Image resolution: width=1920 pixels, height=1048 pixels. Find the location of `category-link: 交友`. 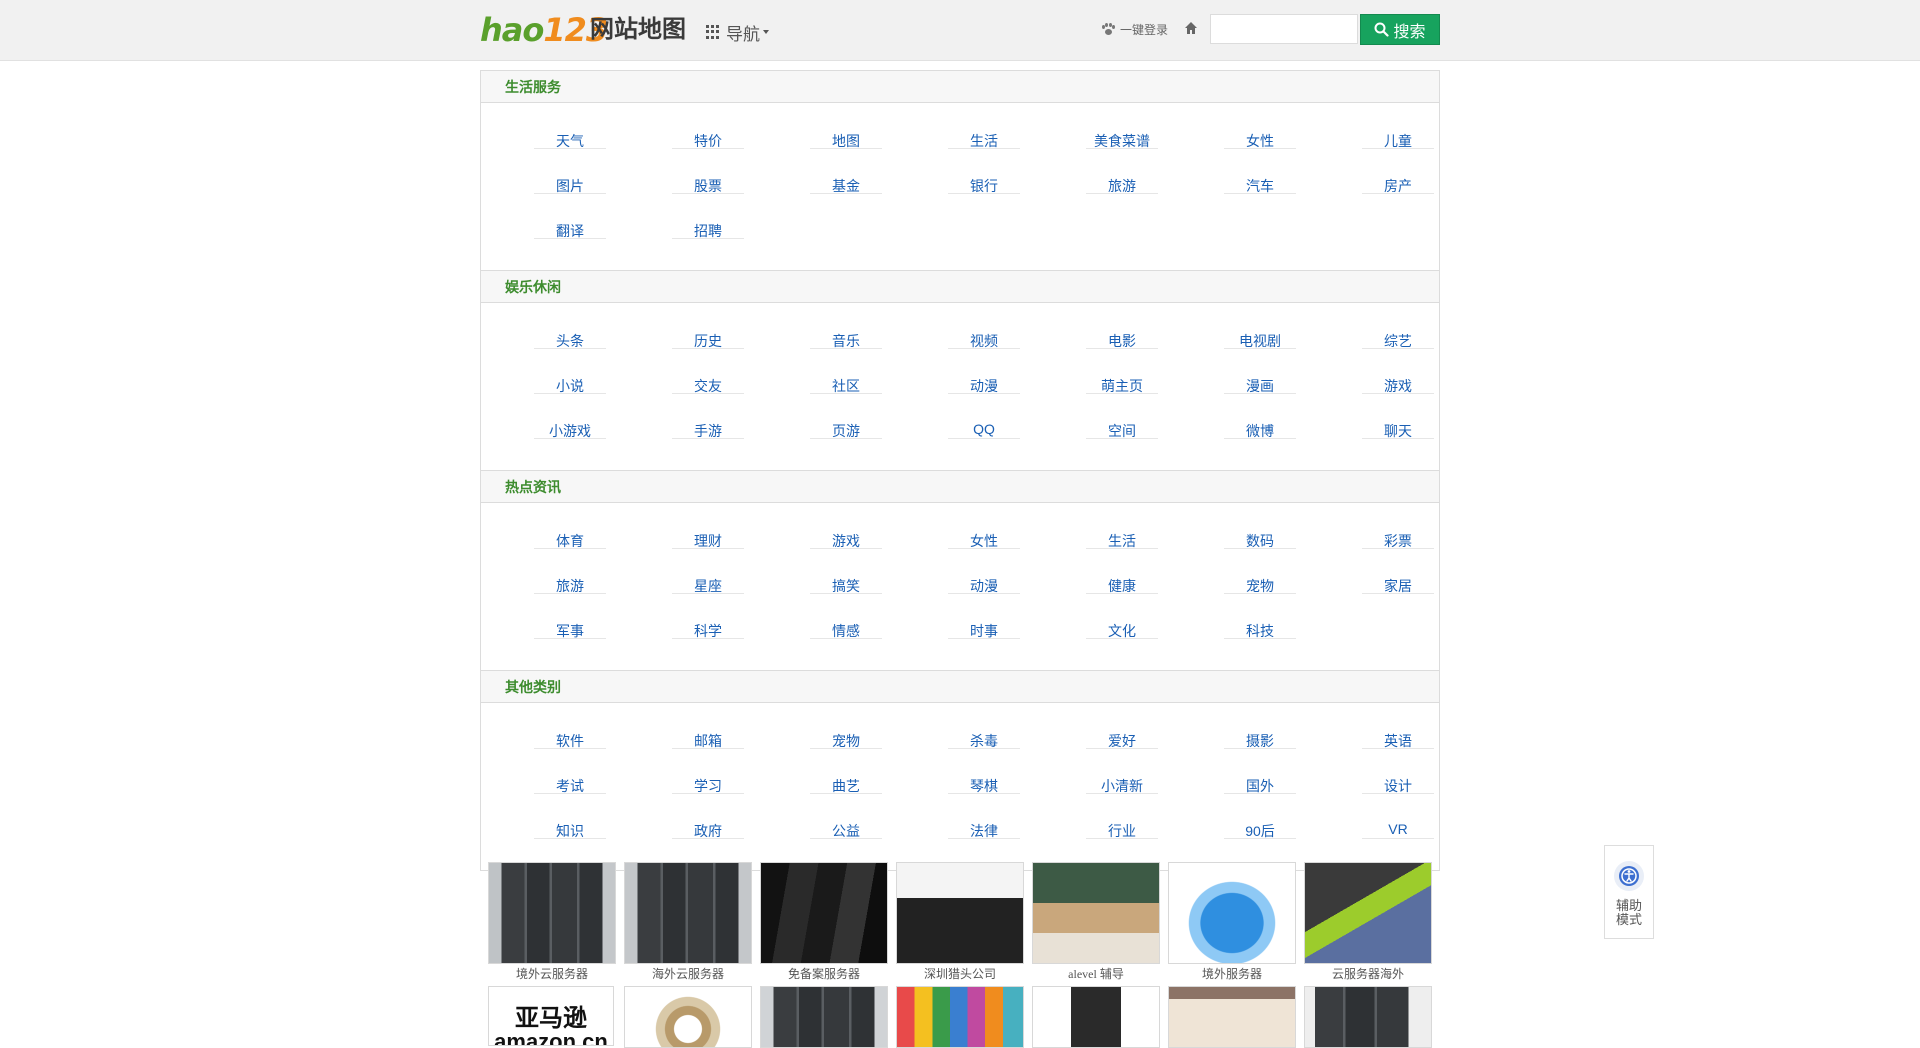

category-link: 交友 is located at coordinates (708, 378).